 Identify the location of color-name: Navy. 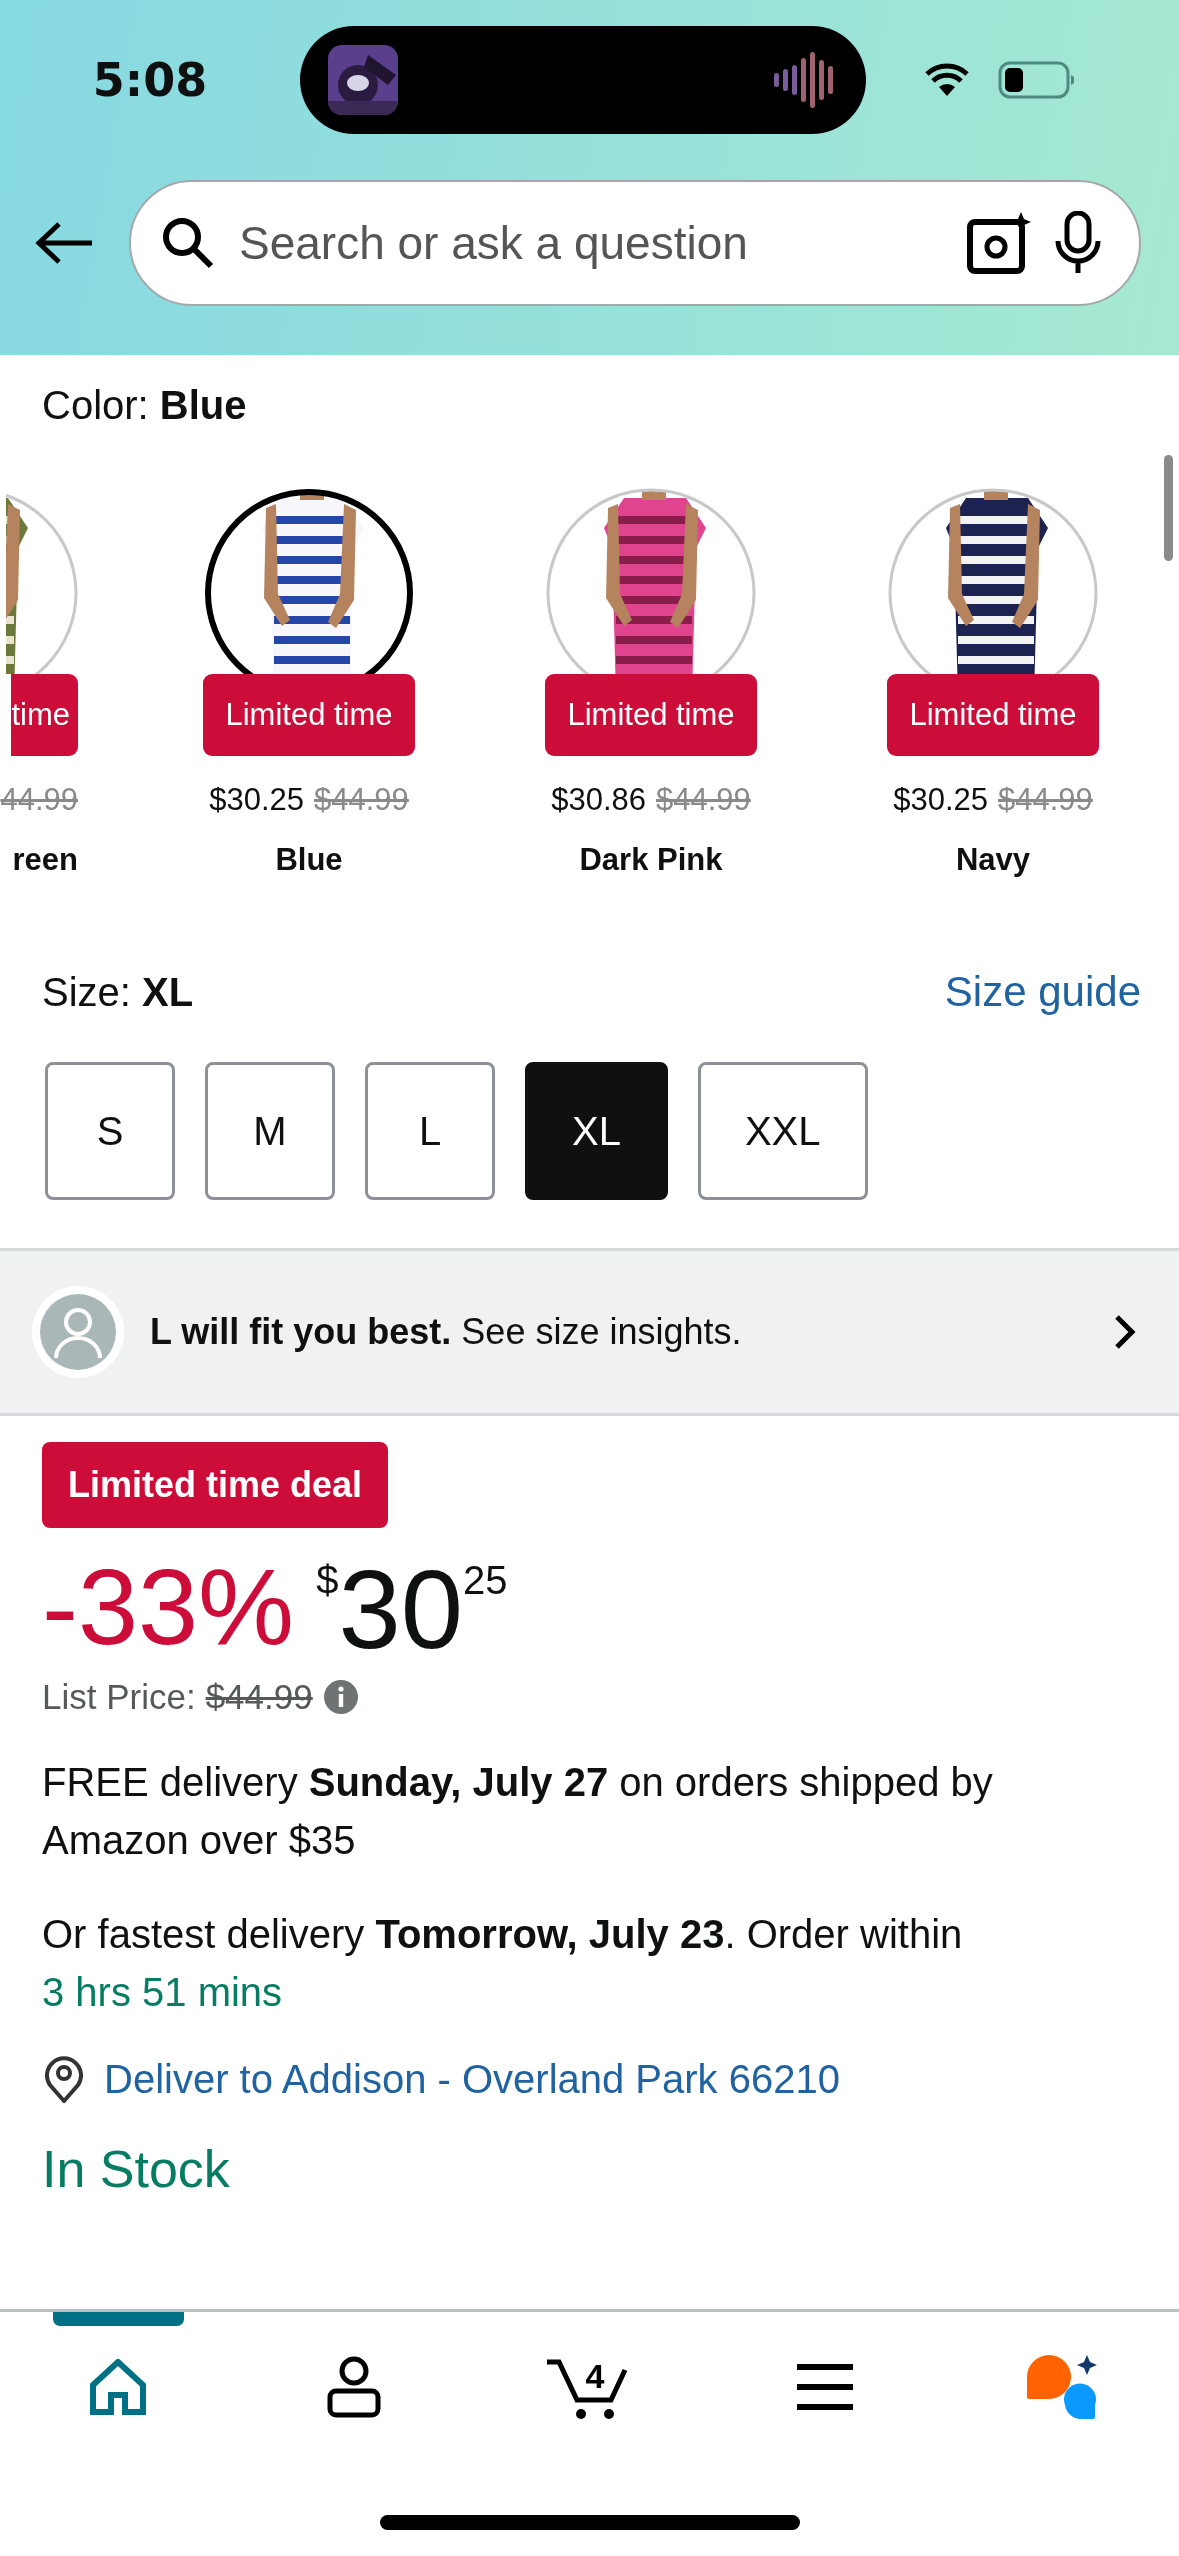
(993, 860).